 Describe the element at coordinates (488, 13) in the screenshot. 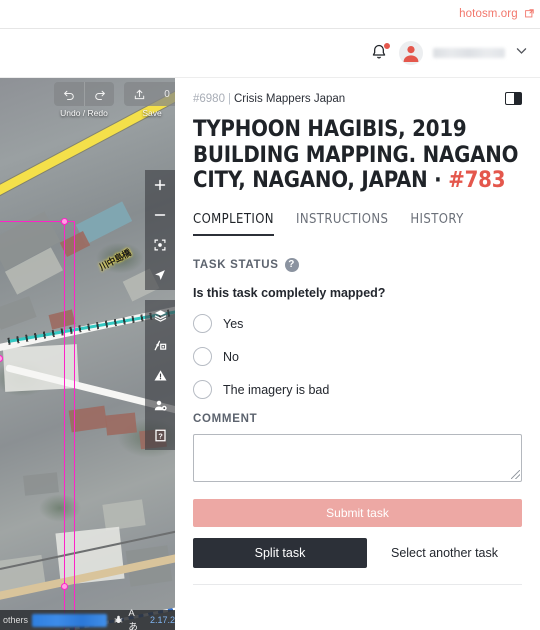

I see `site-link-label: hotosm.org` at that location.